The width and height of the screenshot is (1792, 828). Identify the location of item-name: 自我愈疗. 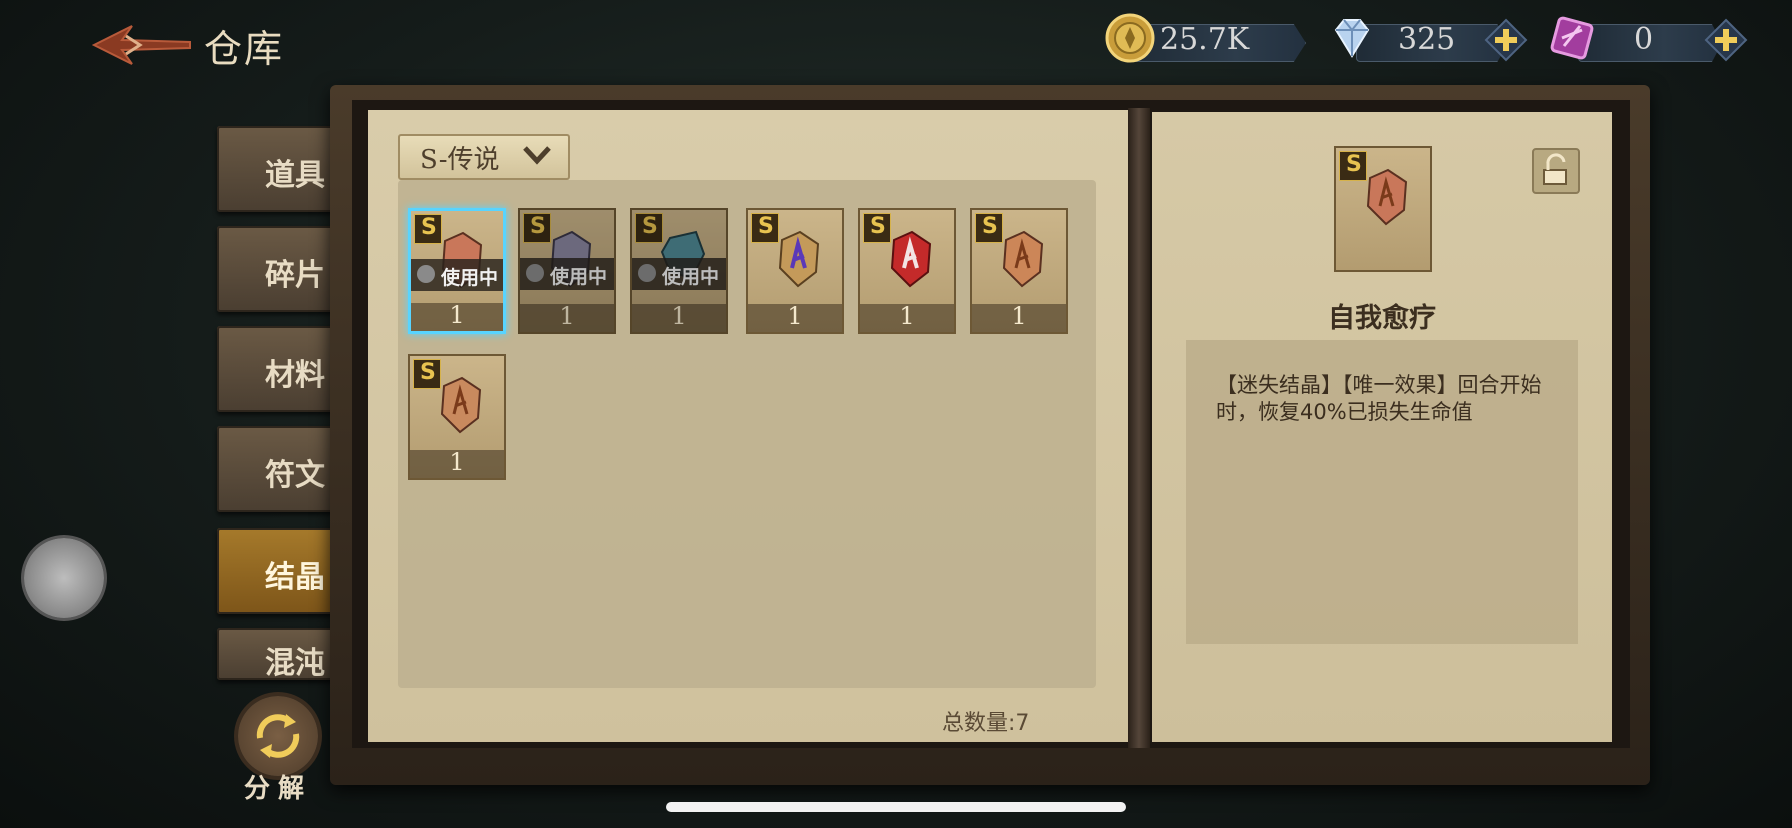
(1382, 318).